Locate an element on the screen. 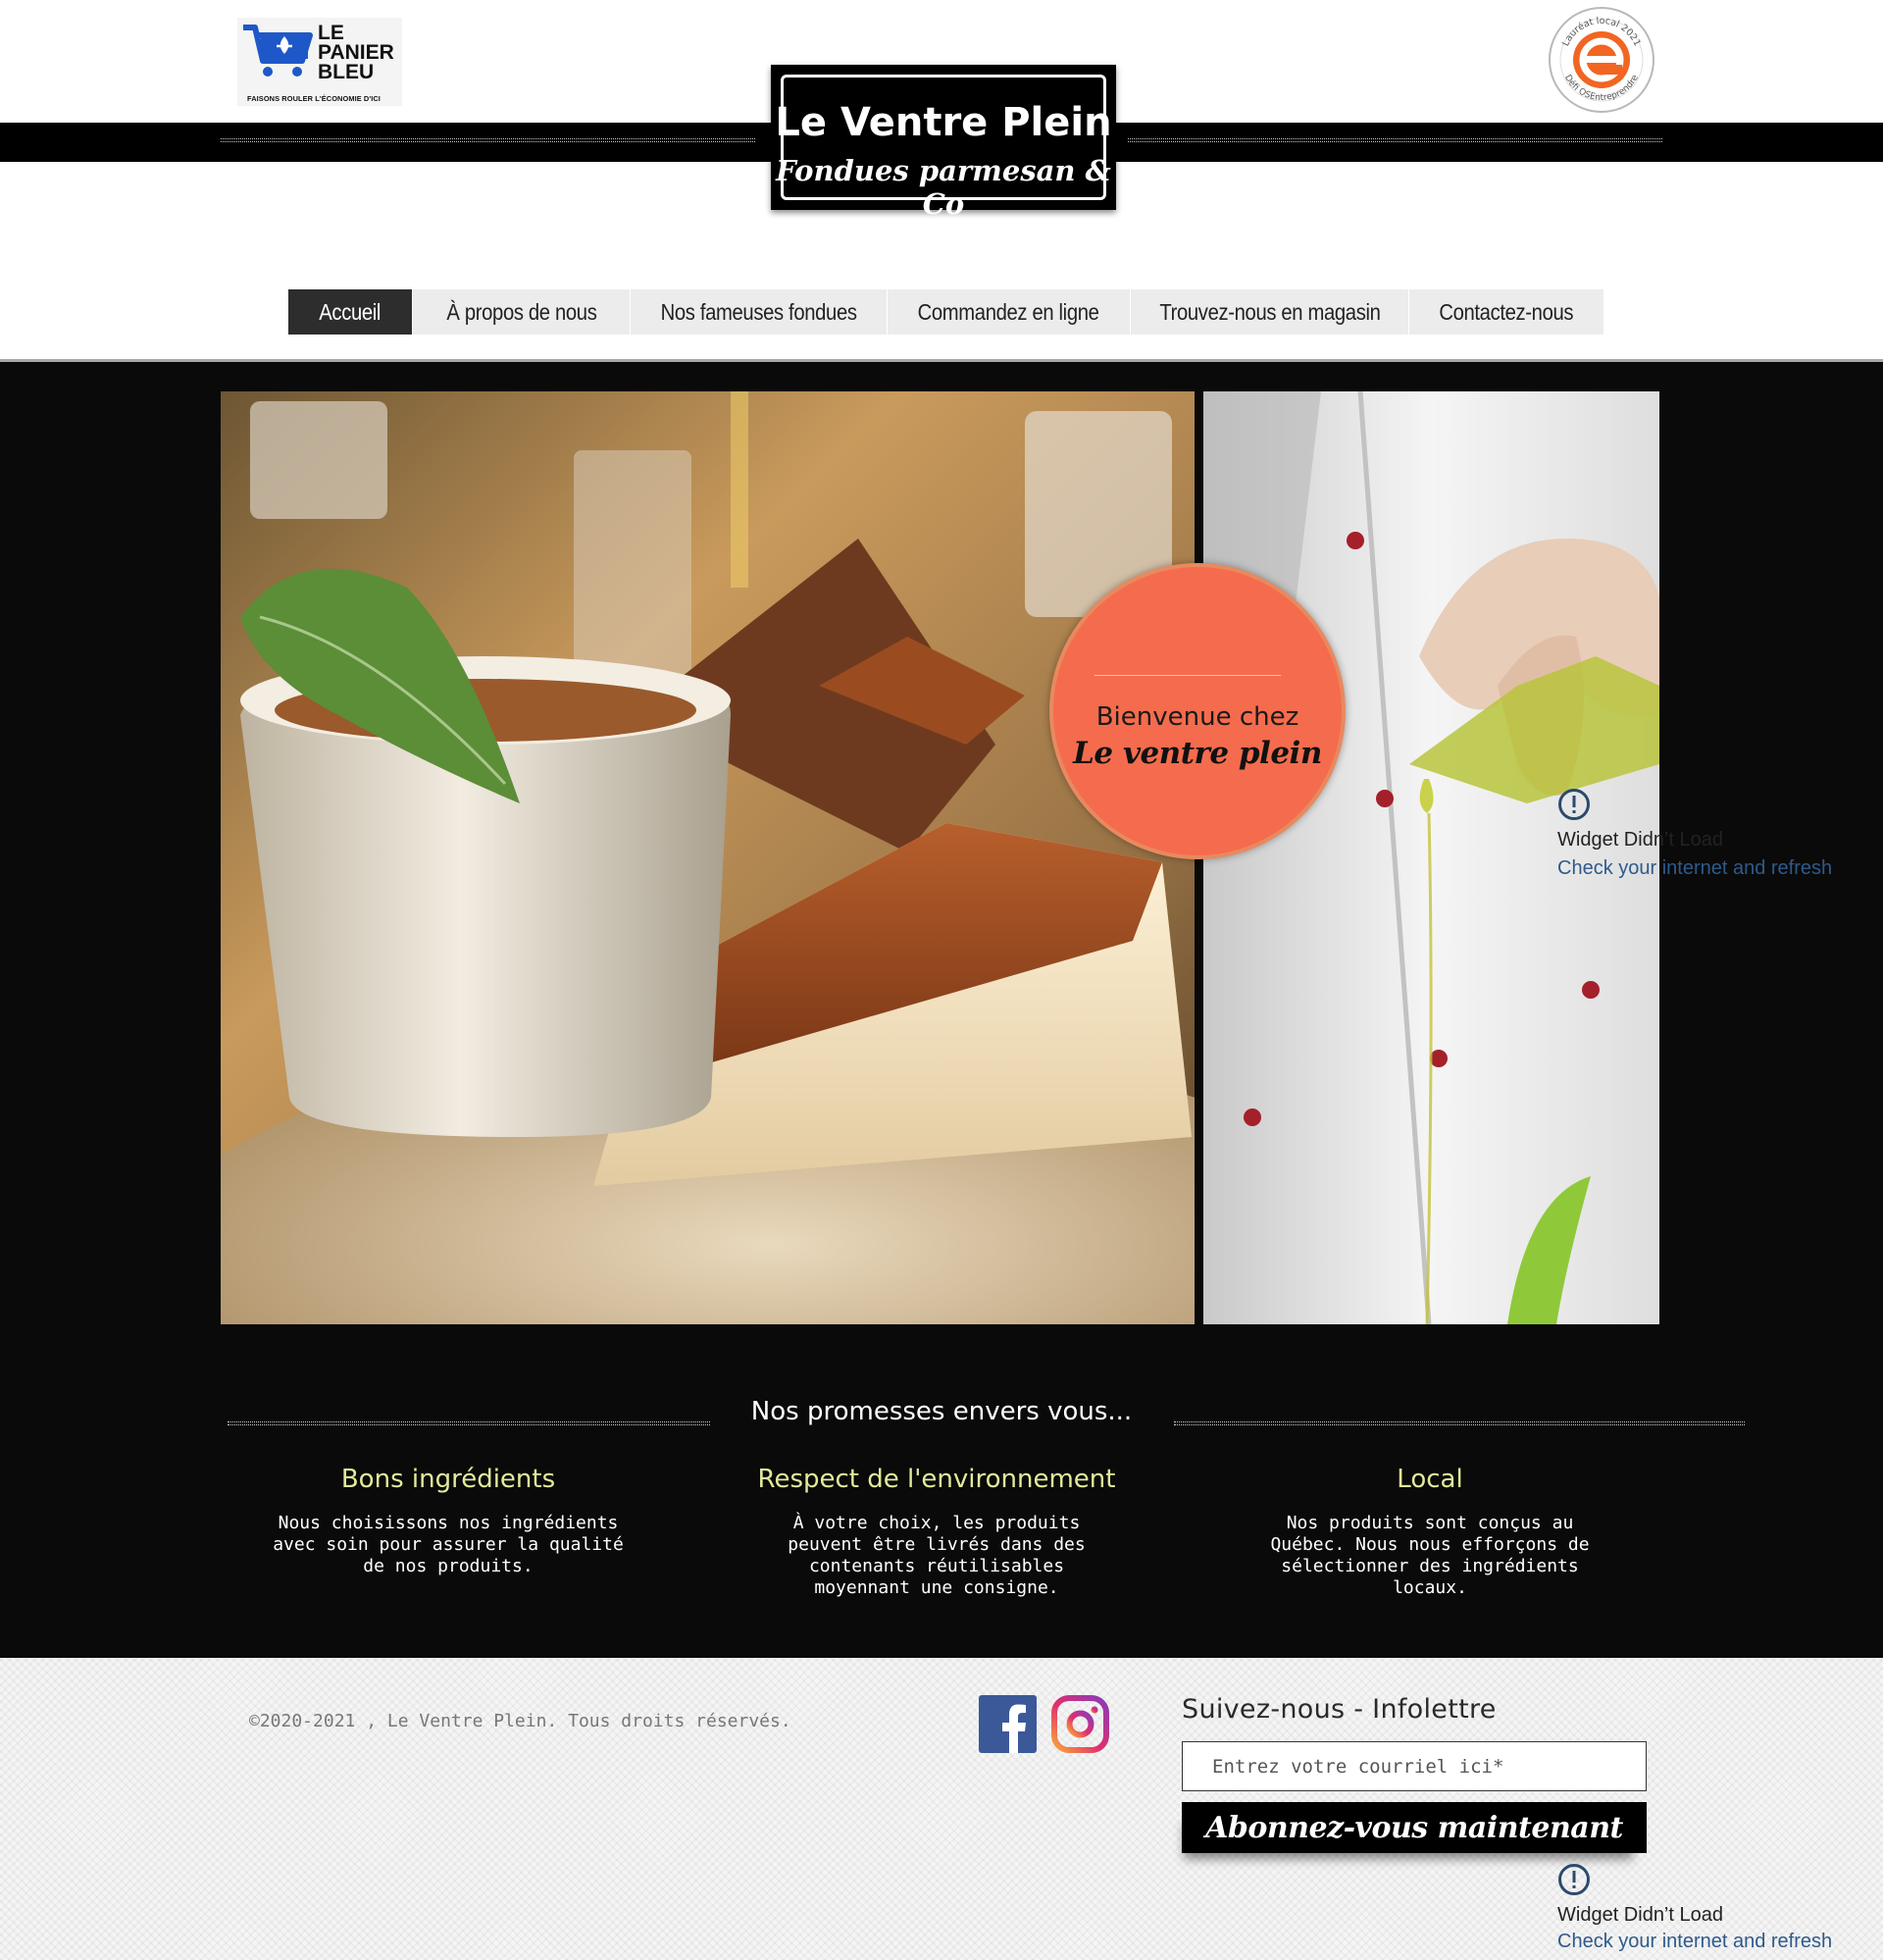 The image size is (1883, 1960). osentreprendre-badge: Lauréat local 2021 Défi OSEntreprendre is located at coordinates (1602, 60).